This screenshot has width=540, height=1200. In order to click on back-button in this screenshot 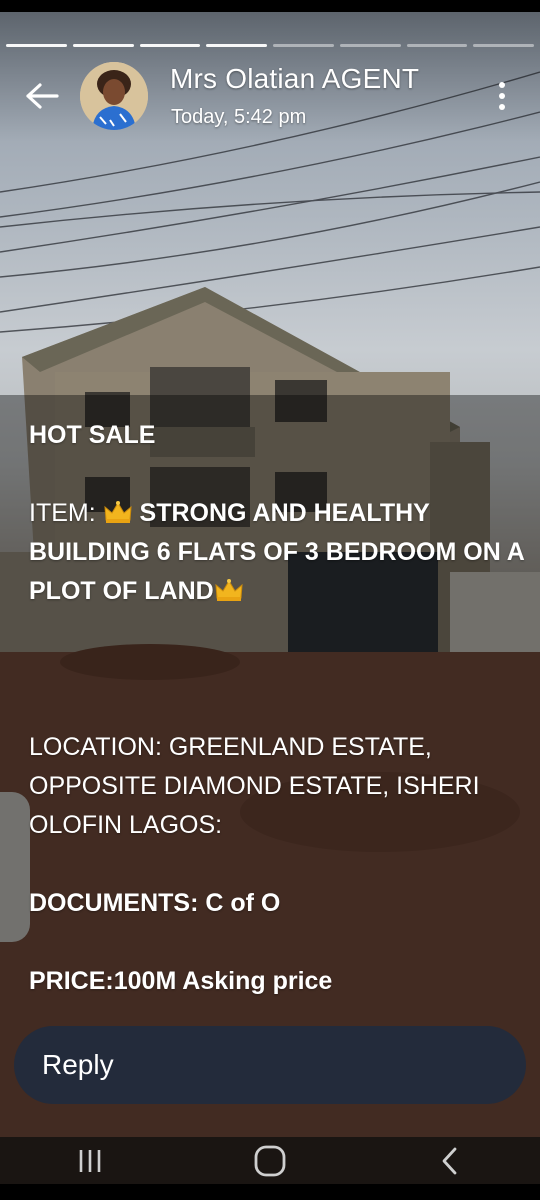, I will do `click(42, 96)`.